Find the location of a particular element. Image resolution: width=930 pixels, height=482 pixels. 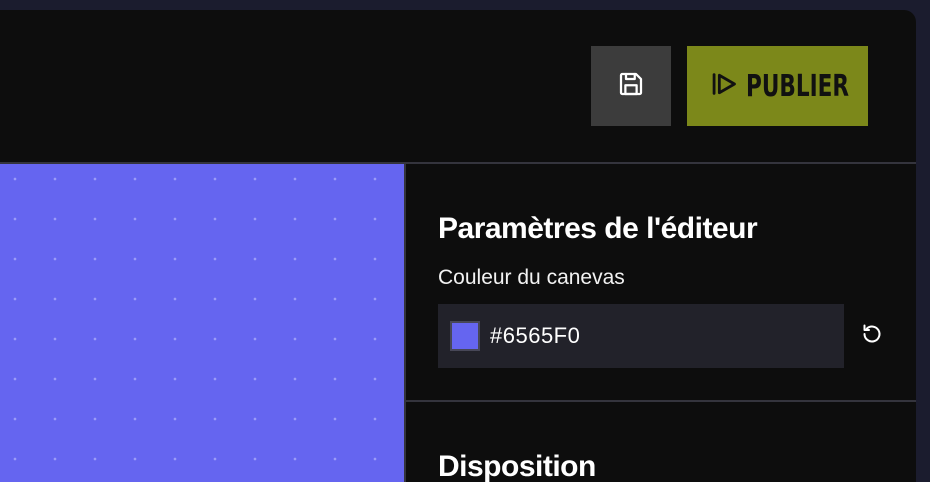

section-divider is located at coordinates (661, 401).